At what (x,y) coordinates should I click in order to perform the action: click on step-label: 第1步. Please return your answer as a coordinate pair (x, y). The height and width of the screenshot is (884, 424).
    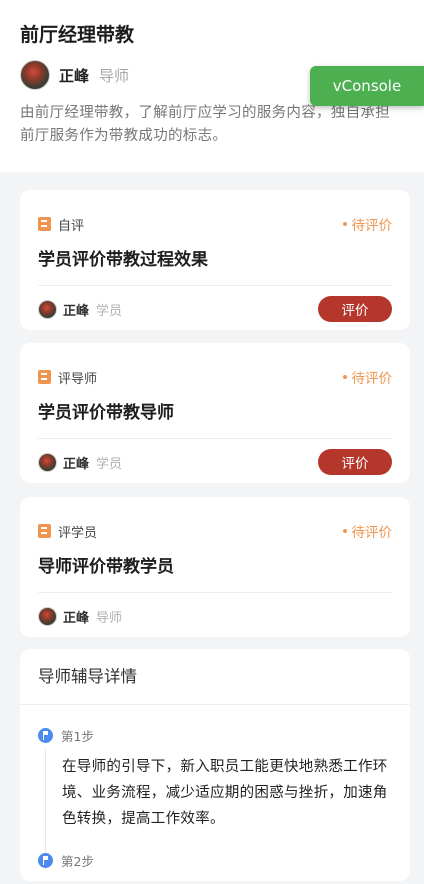
    Looking at the image, I should click on (77, 736).